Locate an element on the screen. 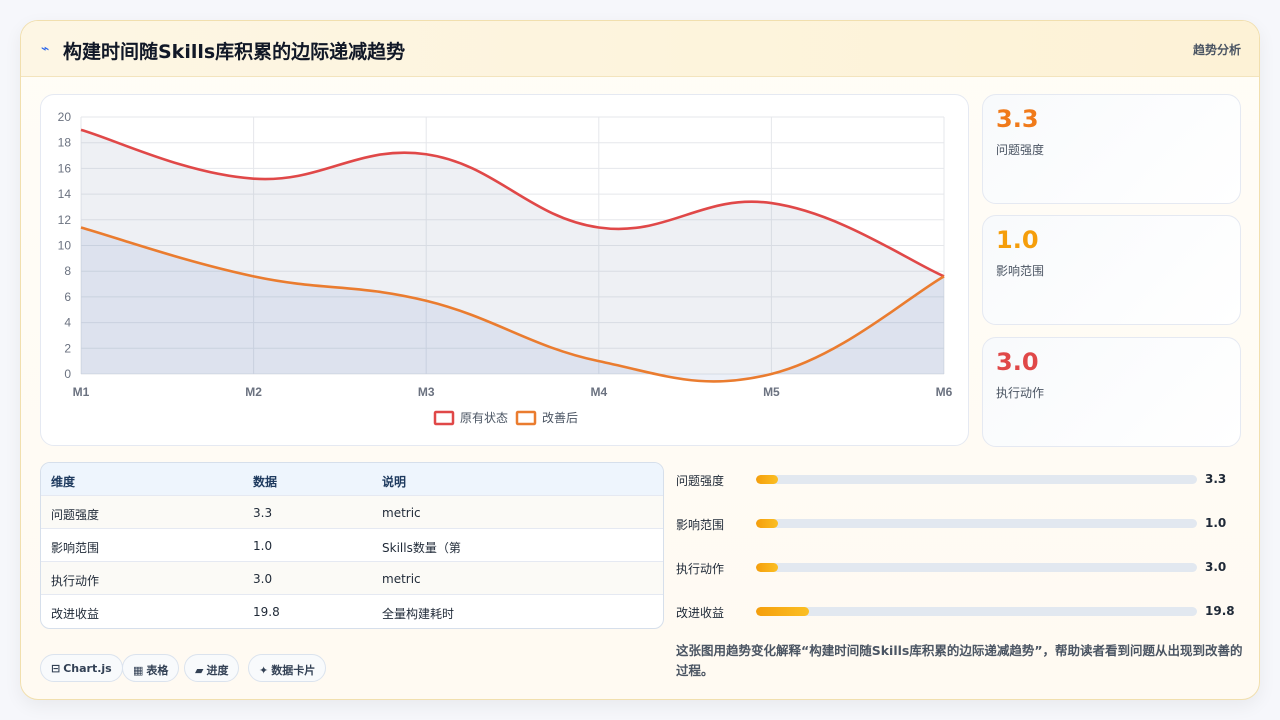  pill-chartjs: ⊟ Chart.js is located at coordinates (81, 668).